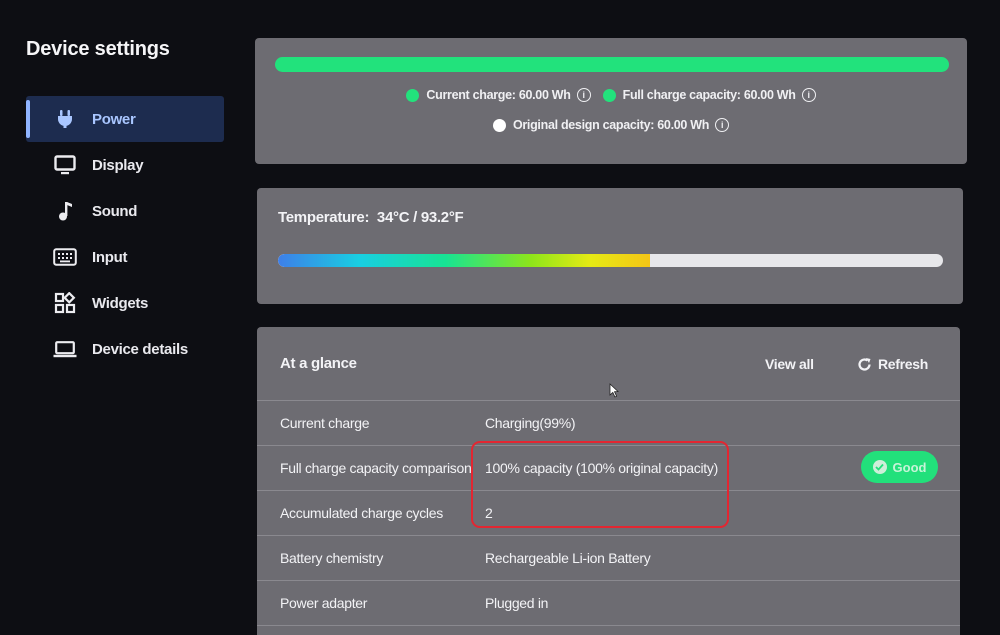 This screenshot has width=1000, height=635. I want to click on temperature-card: Temperature: 34°C / 93.2°F, so click(610, 246).